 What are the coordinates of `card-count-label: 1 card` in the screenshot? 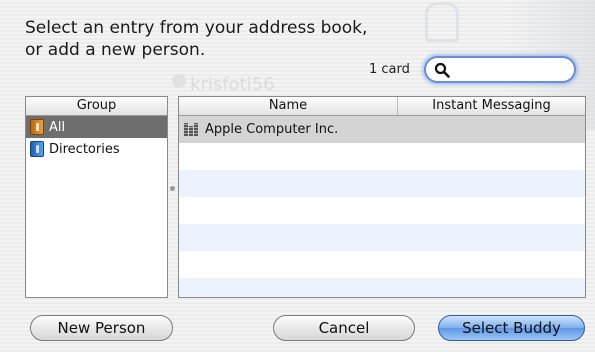 It's located at (389, 69).